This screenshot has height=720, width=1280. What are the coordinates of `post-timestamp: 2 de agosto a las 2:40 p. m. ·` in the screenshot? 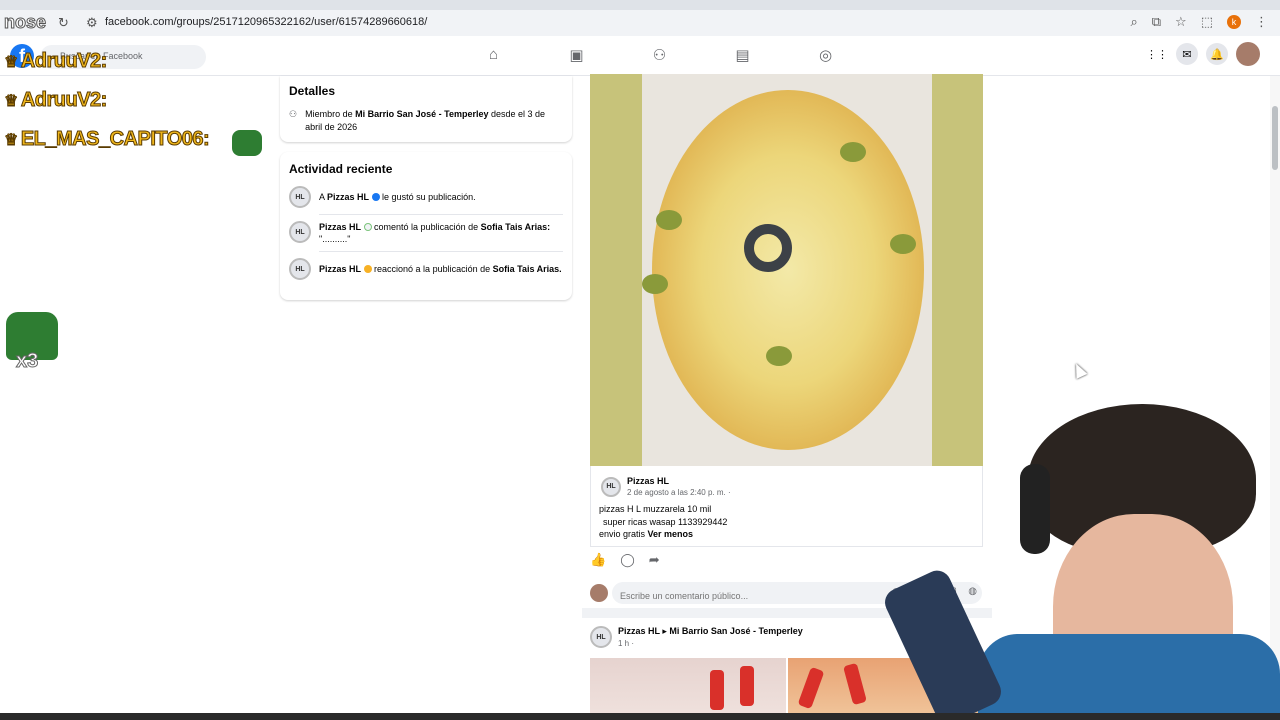 It's located at (679, 492).